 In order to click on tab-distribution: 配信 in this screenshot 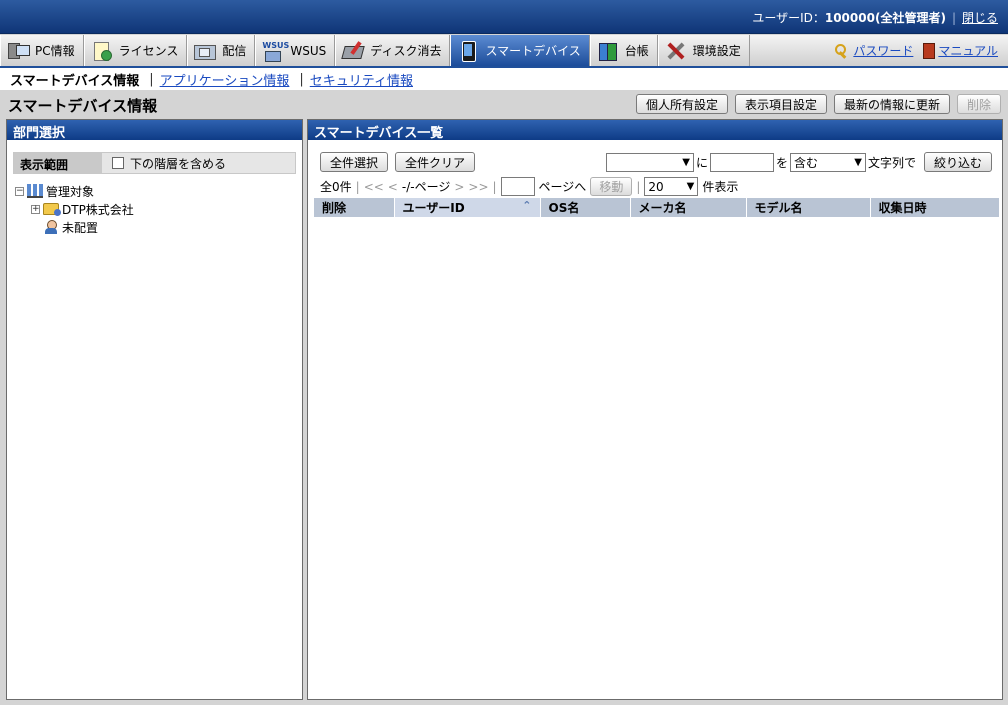, I will do `click(221, 50)`.